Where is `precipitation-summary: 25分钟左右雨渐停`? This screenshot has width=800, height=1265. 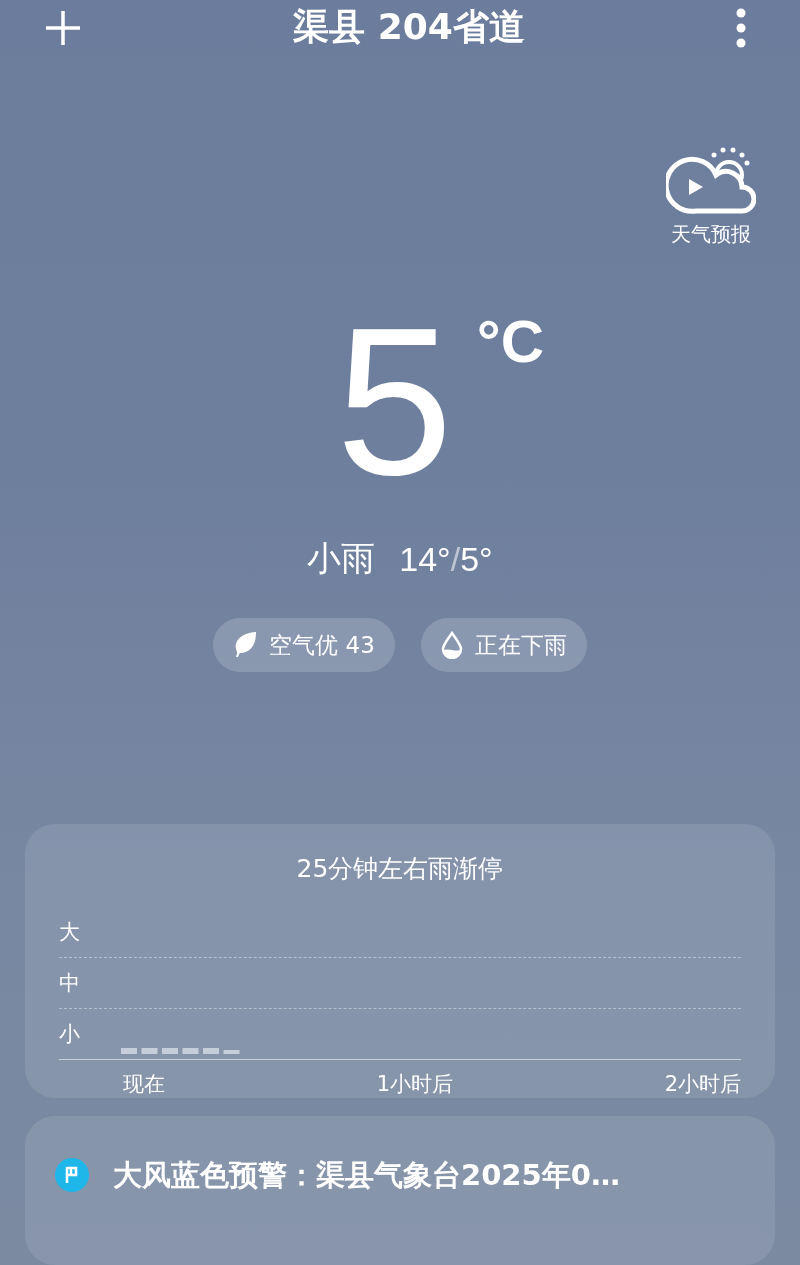 precipitation-summary: 25分钟左右雨渐停 is located at coordinates (400, 869).